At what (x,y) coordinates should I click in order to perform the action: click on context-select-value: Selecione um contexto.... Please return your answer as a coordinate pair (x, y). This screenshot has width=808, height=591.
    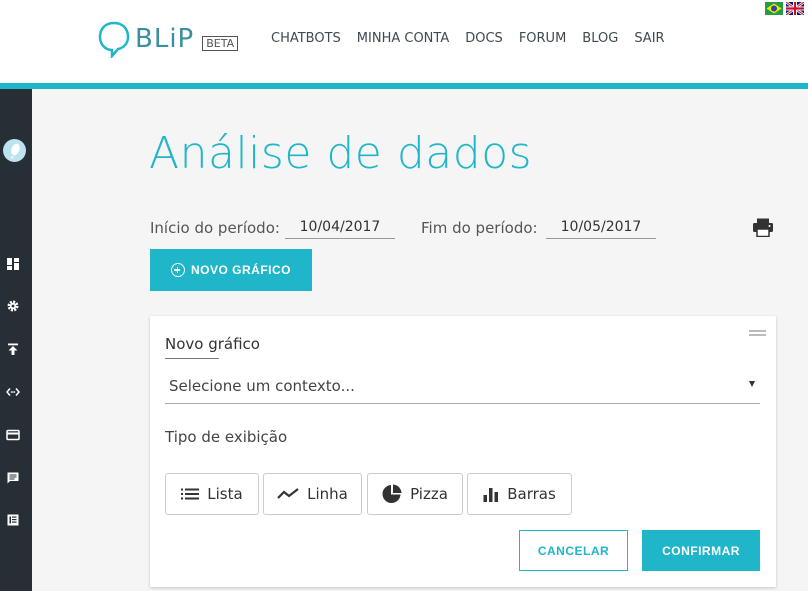
    Looking at the image, I should click on (262, 386).